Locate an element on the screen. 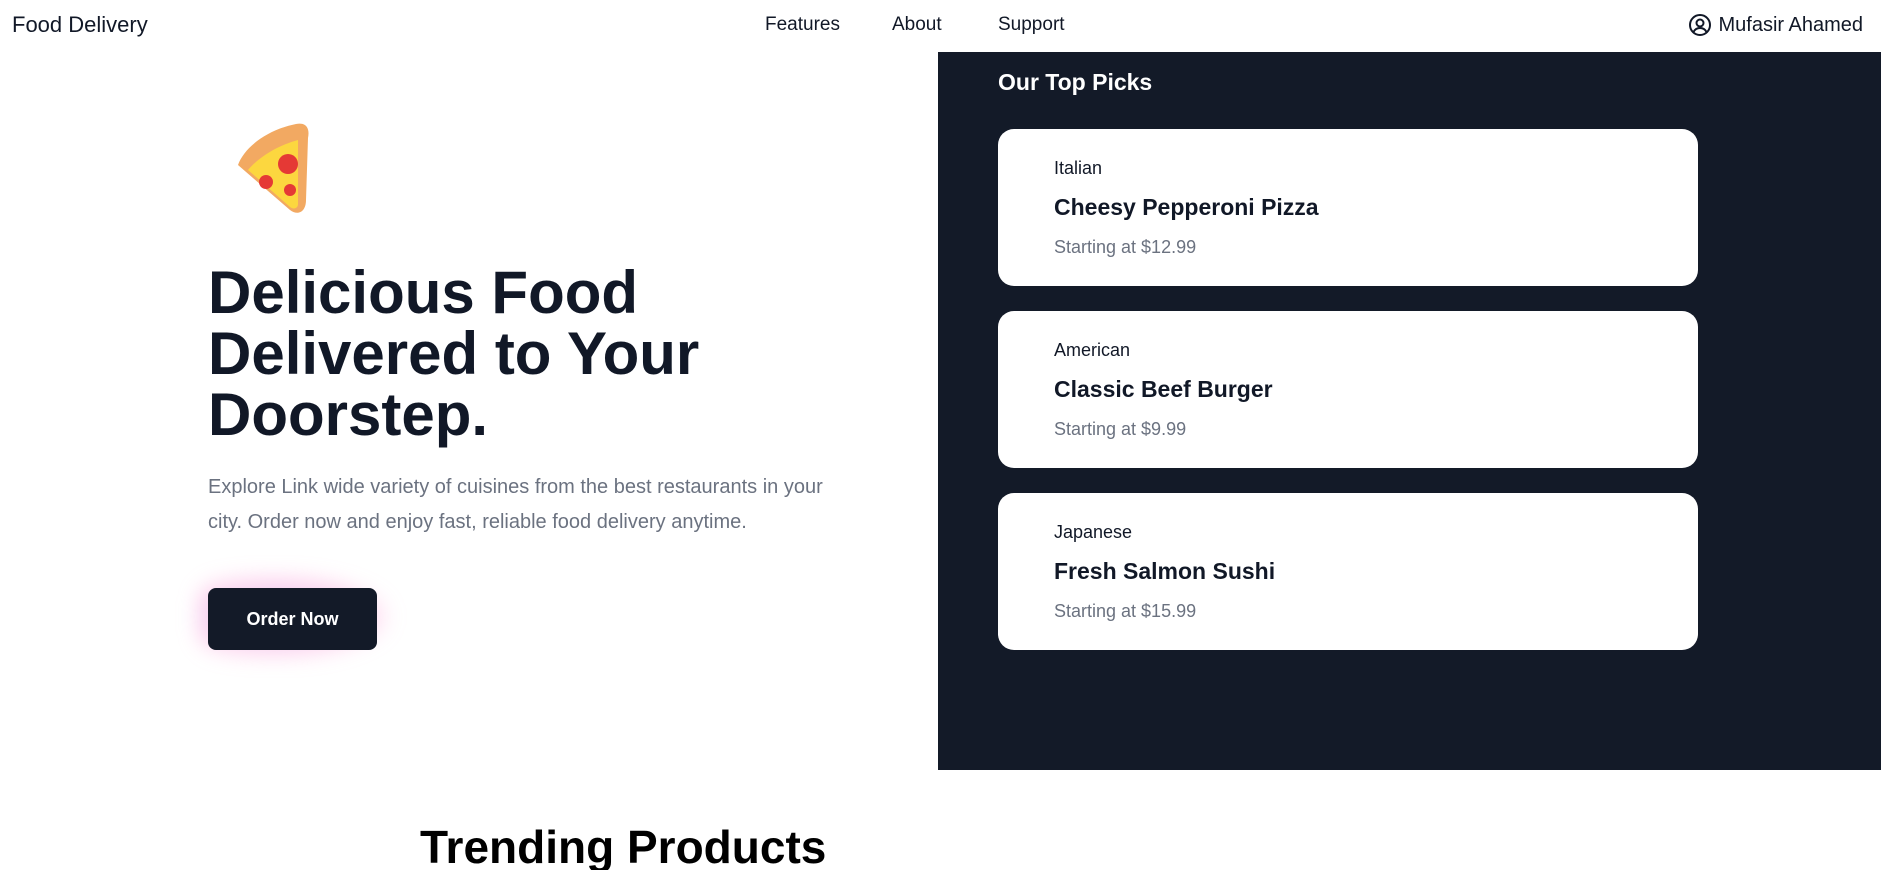 The width and height of the screenshot is (1881, 870). pizza-icon is located at coordinates (269, 168).